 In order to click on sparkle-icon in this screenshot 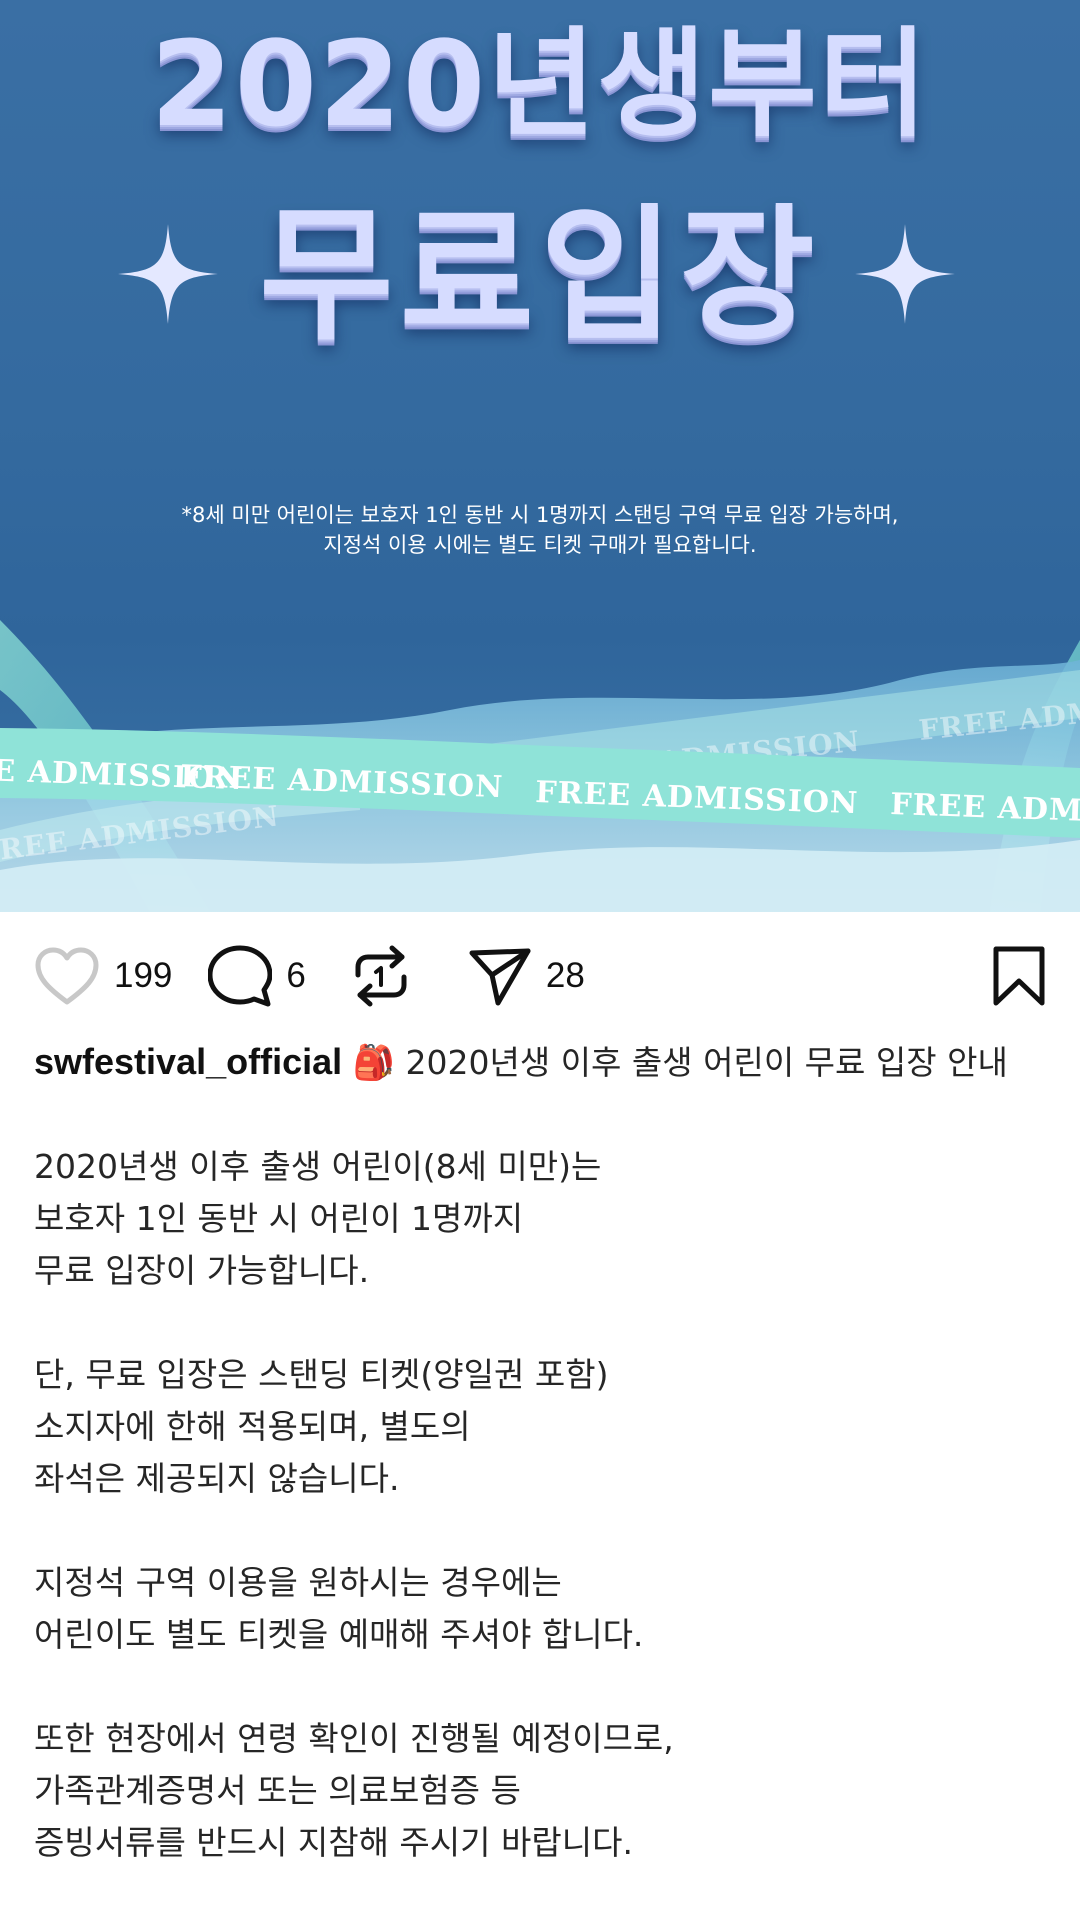, I will do `click(905, 274)`.